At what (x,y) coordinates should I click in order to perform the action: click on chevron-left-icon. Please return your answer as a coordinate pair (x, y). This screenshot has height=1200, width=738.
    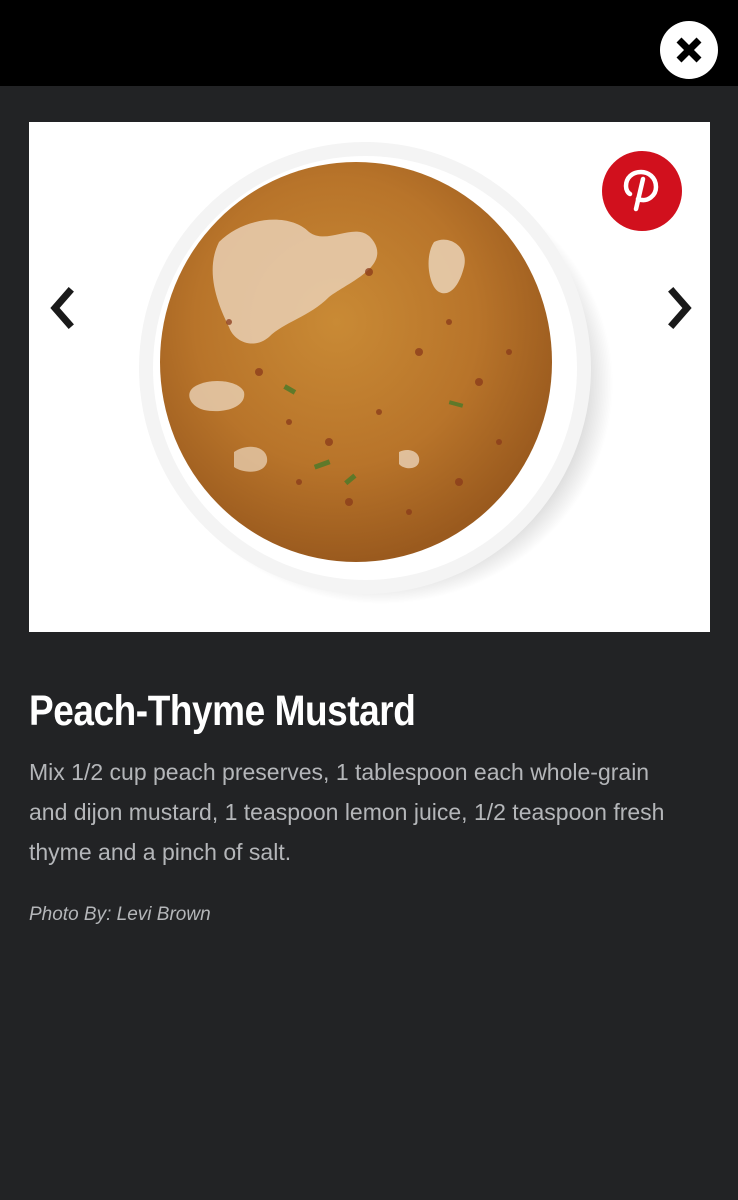
    Looking at the image, I should click on (62, 308).